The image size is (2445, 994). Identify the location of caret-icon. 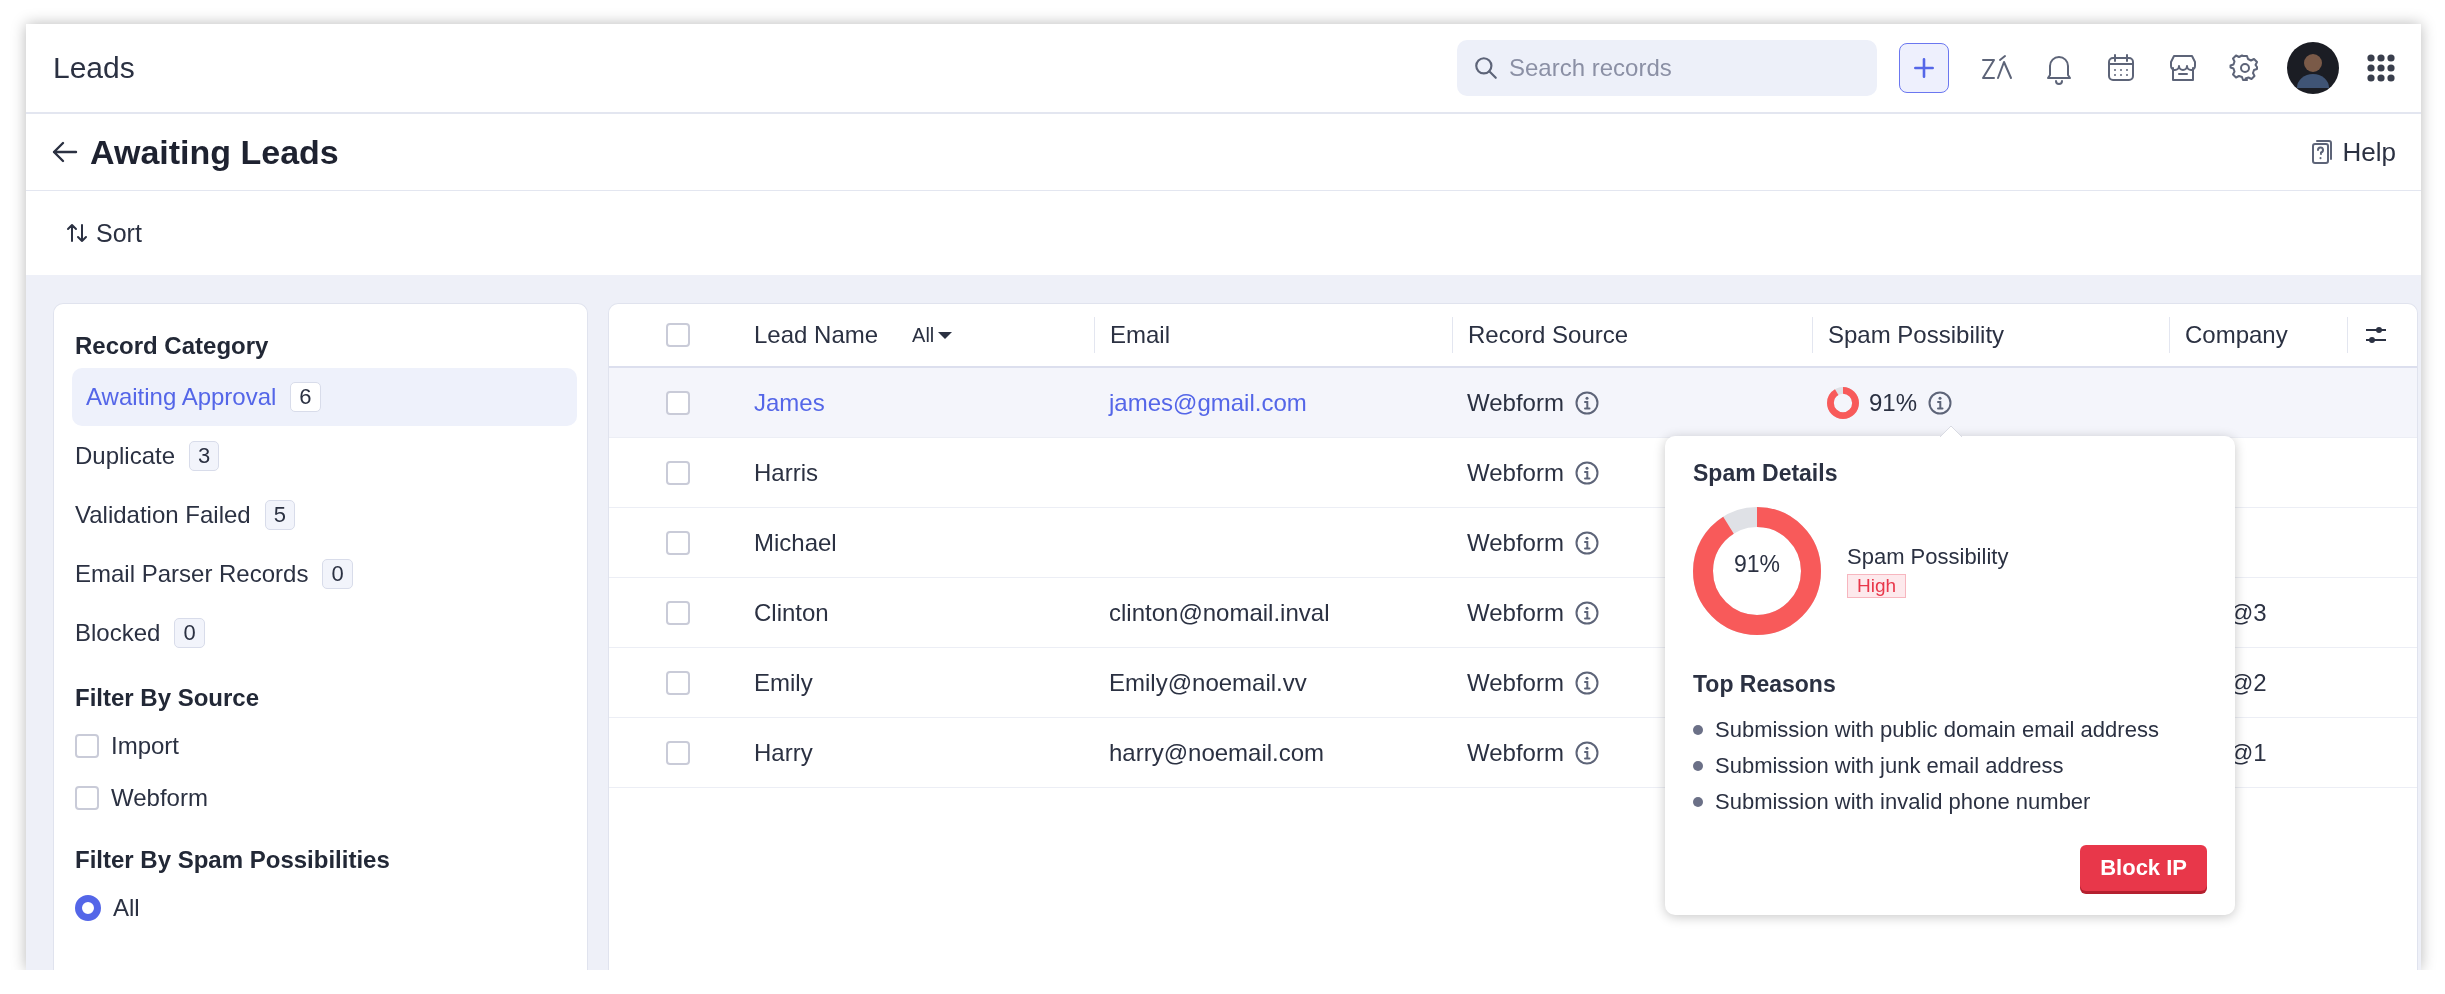
(945, 335).